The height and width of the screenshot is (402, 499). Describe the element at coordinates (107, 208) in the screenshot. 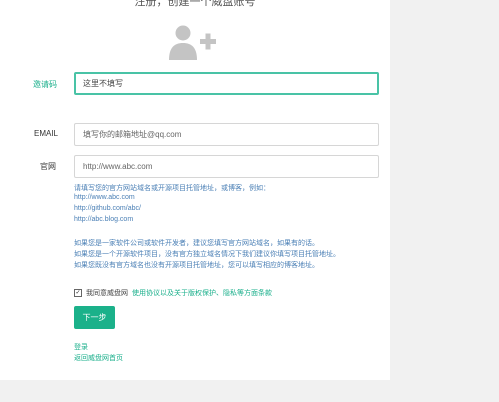

I see `website-hint-example: http://github.com/abc/` at that location.